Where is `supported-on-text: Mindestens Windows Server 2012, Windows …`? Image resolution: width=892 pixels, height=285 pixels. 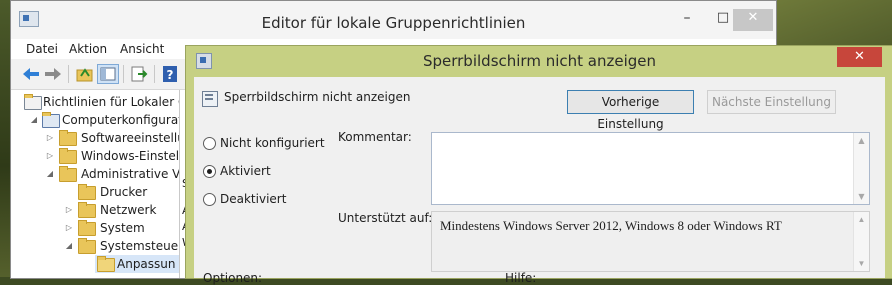 supported-on-text: Mindestens Windows Server 2012, Windows … is located at coordinates (611, 225).